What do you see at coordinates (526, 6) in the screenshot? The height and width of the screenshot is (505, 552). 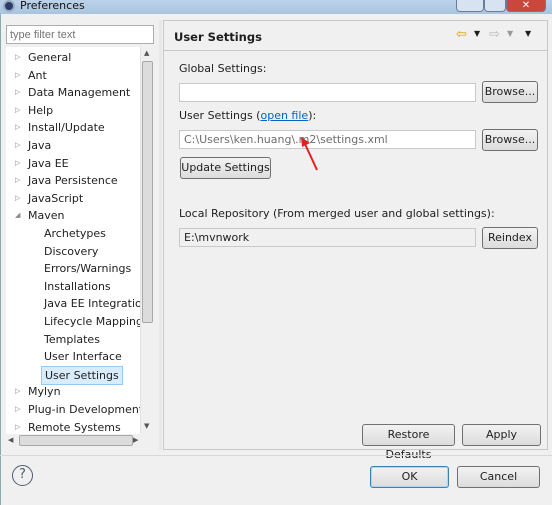 I see `close-button: ✕` at bounding box center [526, 6].